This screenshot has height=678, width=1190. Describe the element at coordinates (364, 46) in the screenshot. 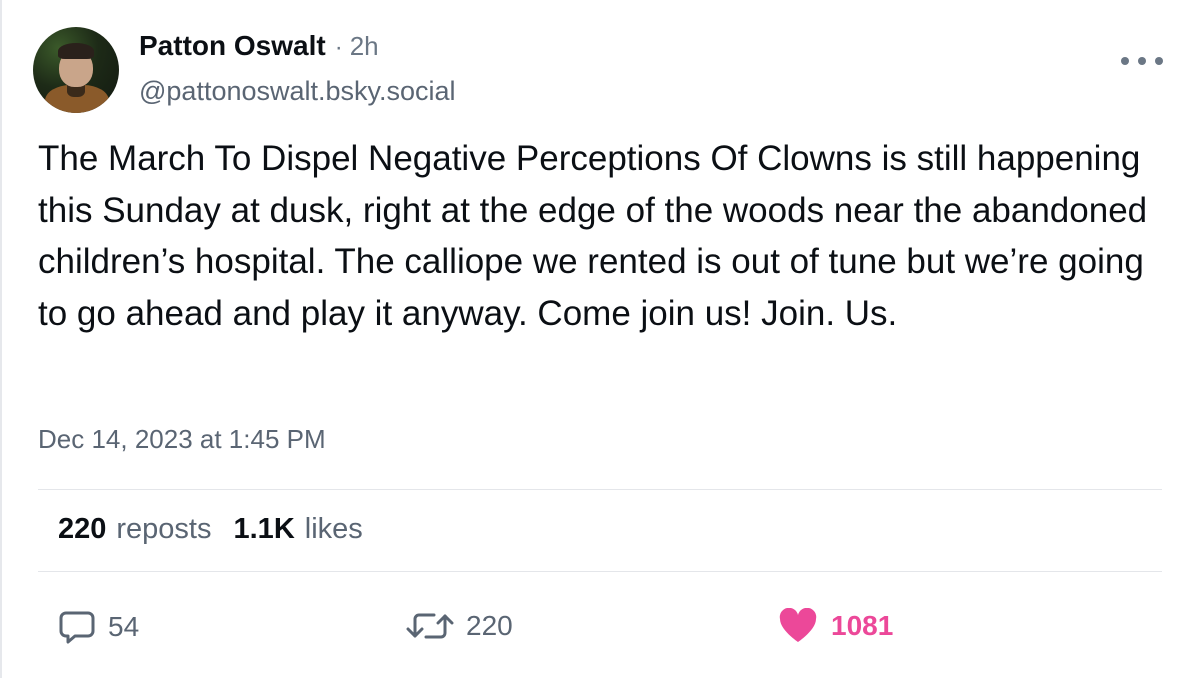

I see `post-time-ago: 2h` at that location.